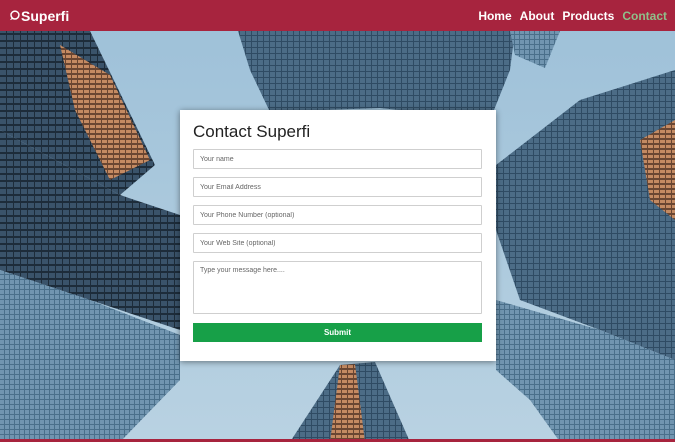  What do you see at coordinates (644, 16) in the screenshot?
I see `nav-link-contact: Contact` at bounding box center [644, 16].